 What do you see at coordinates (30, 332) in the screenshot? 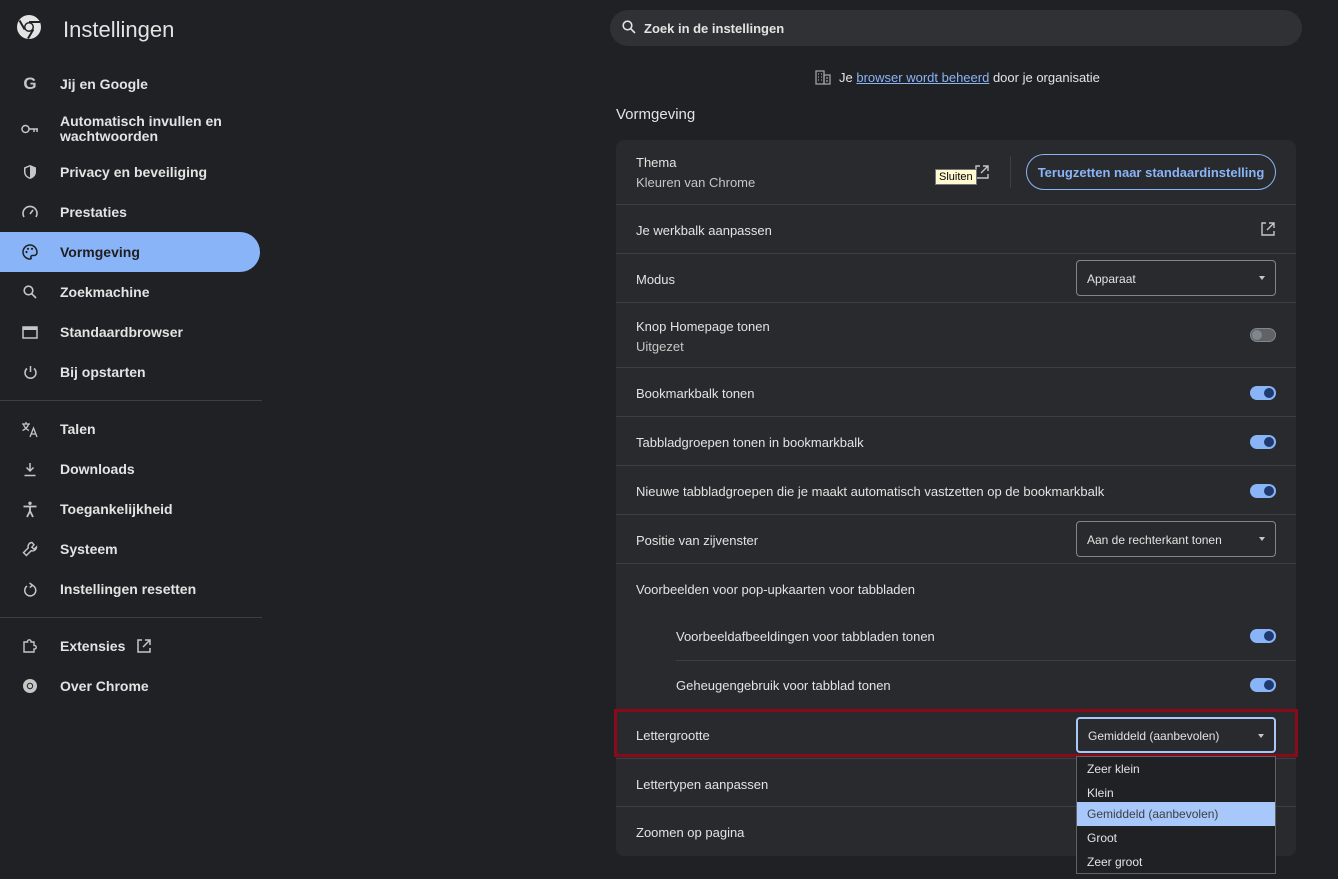
I see `browser-window-icon` at bounding box center [30, 332].